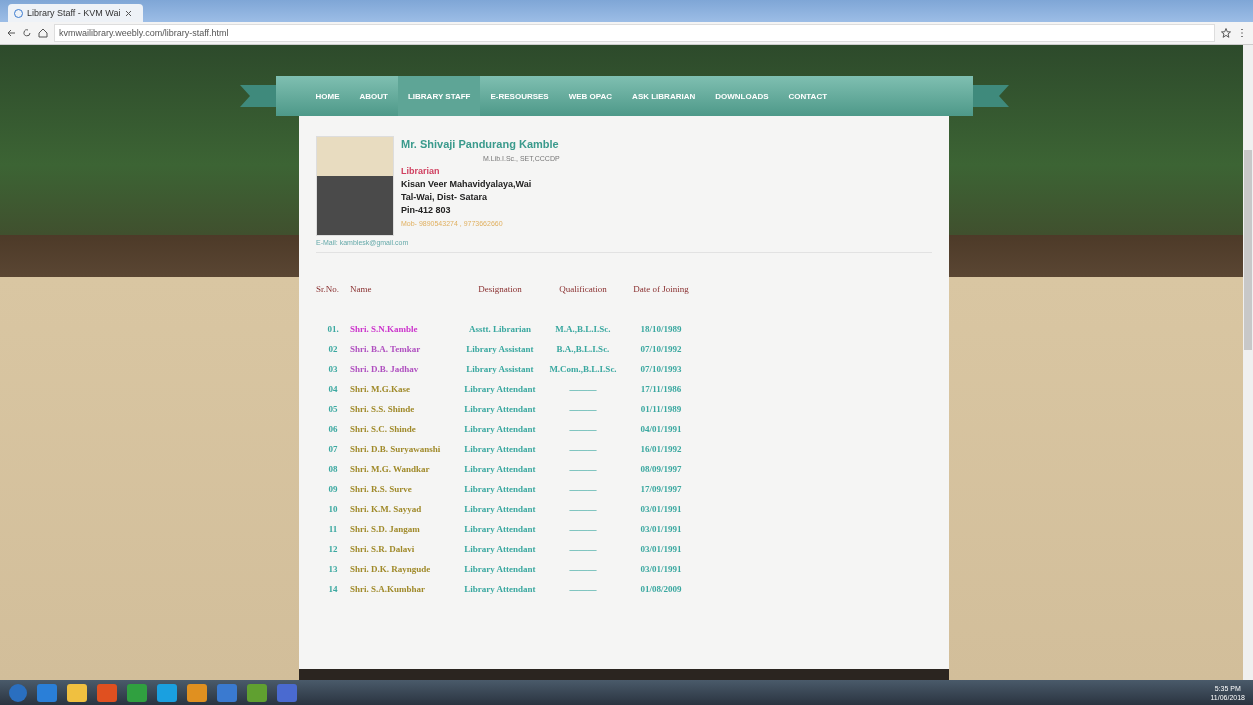  I want to click on table-cell-text: 01/11/1989, so click(661, 410).